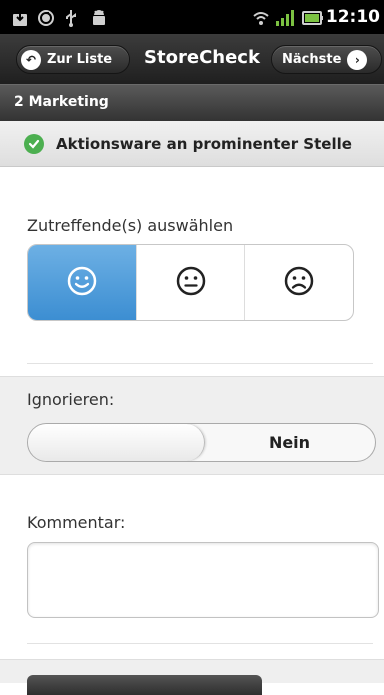 This screenshot has width=384, height=695. I want to click on signal-icon, so click(285, 18).